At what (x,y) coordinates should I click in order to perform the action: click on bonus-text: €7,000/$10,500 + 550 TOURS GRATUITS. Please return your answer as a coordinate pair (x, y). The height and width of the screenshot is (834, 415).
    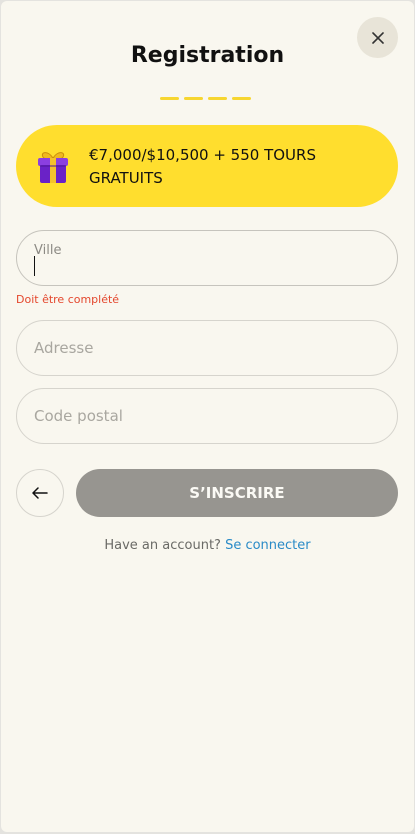
    Looking at the image, I should click on (202, 166).